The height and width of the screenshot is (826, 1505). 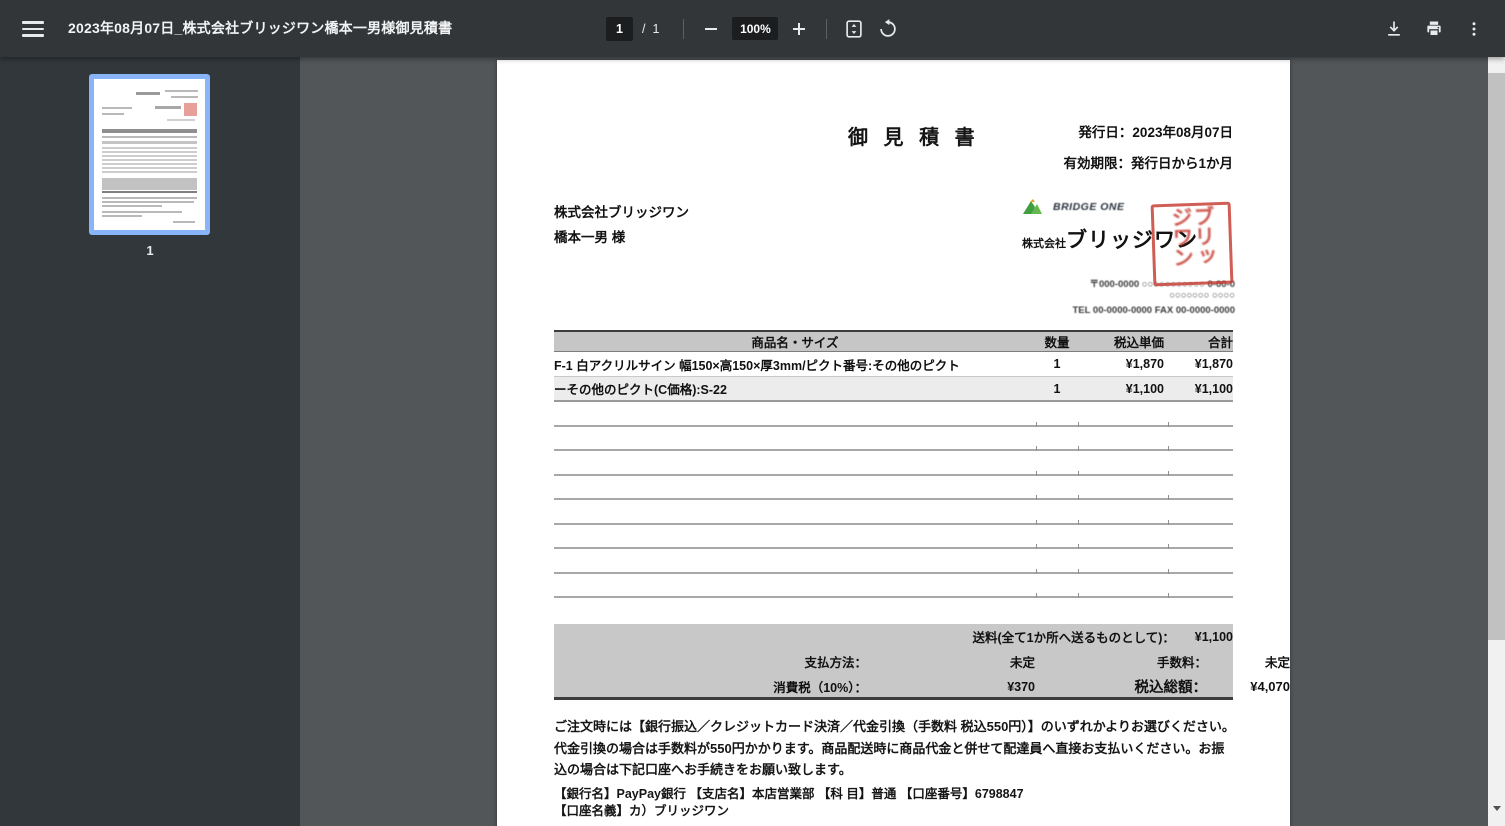 What do you see at coordinates (1192, 244) in the screenshot?
I see `vendor-seal-stamp: ブリッジワン` at bounding box center [1192, 244].